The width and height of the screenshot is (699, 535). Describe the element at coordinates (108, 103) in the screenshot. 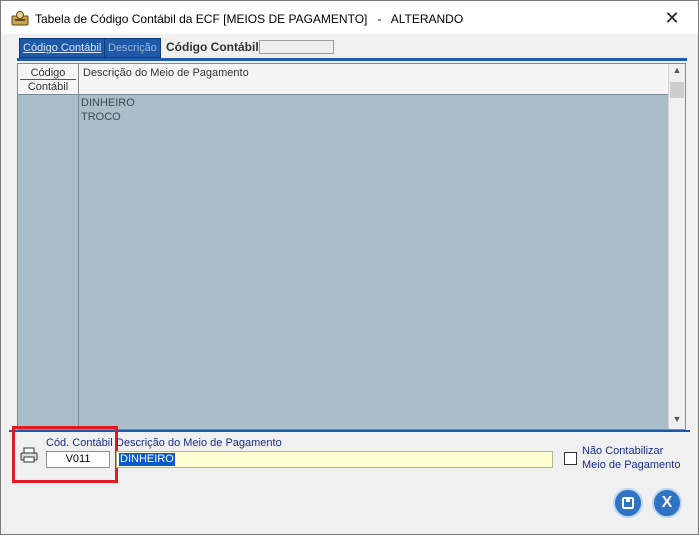

I see `table-row: DINHEIRO` at that location.